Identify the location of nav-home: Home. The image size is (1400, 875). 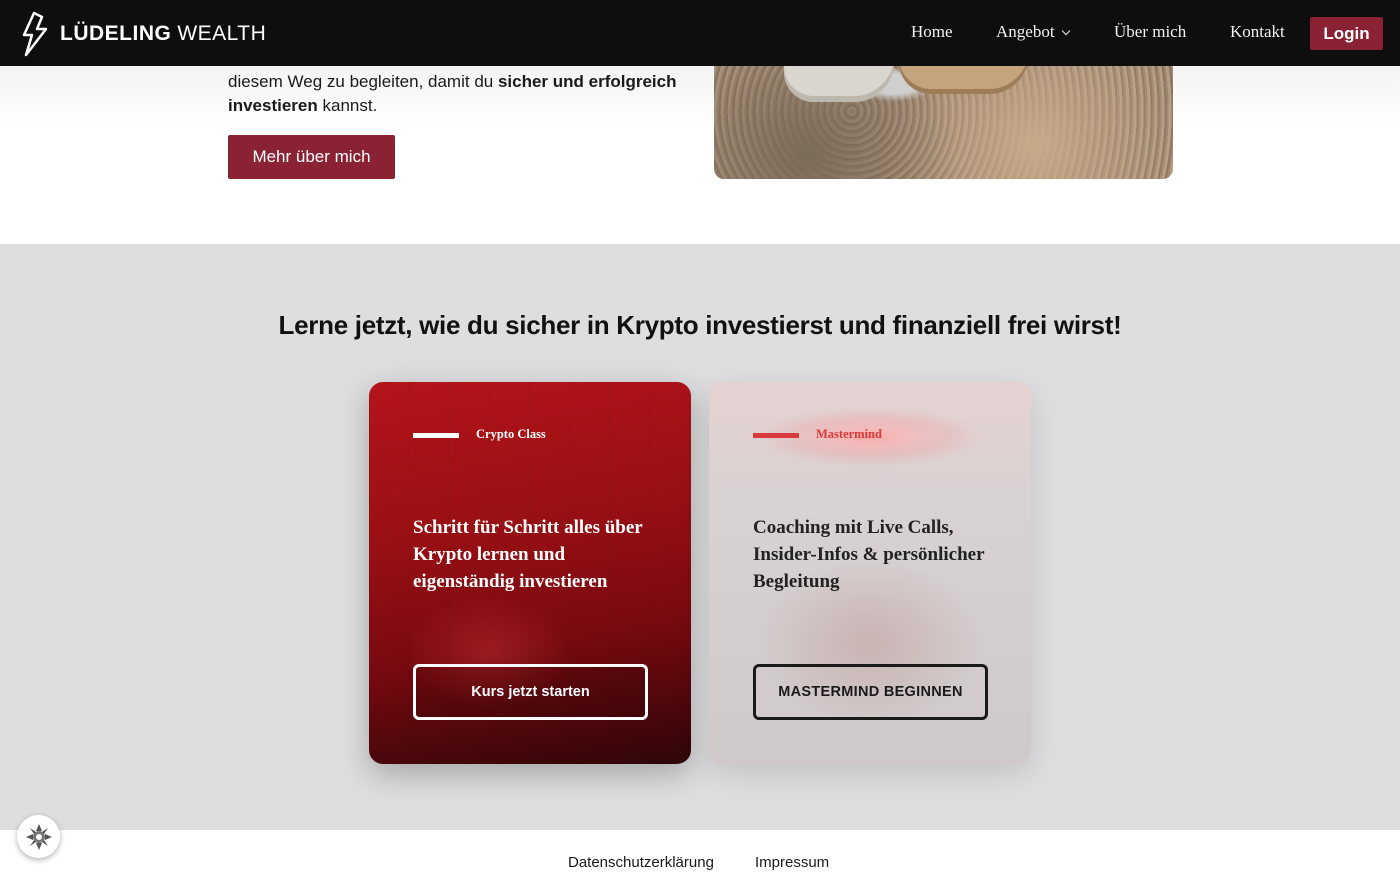
(932, 32).